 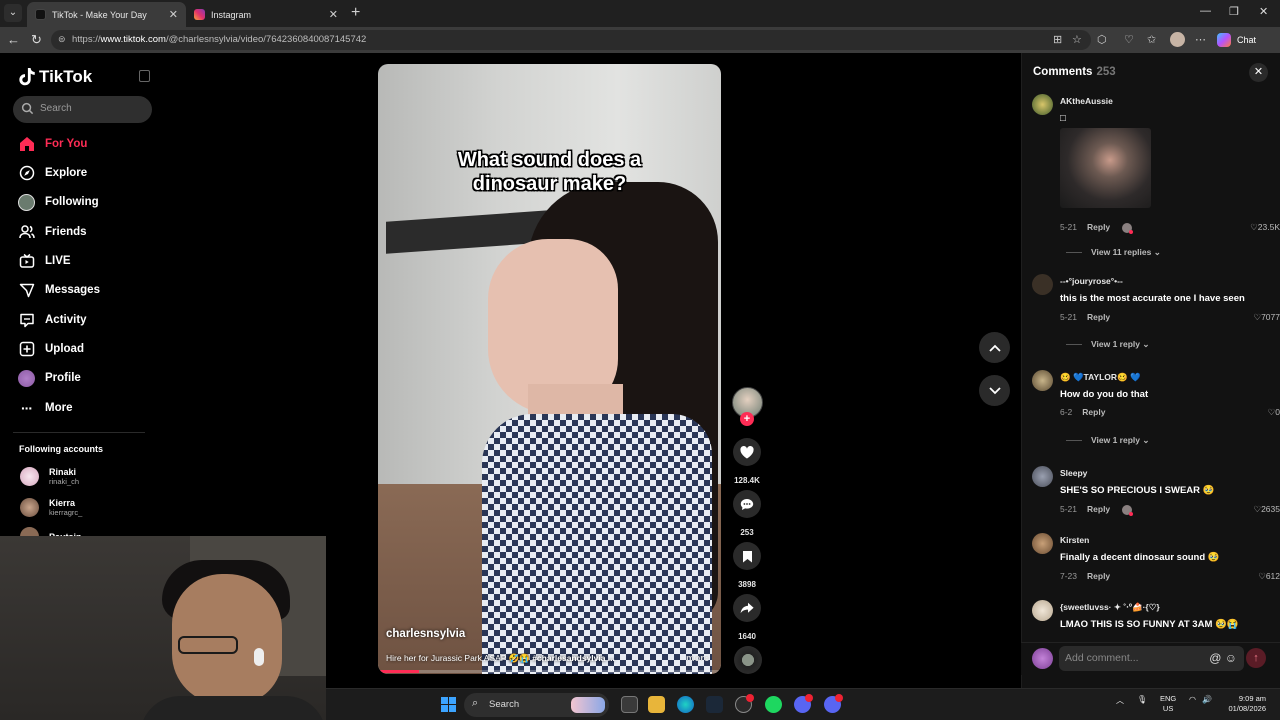 I want to click on follow-plus-icon: +, so click(x=747, y=419).